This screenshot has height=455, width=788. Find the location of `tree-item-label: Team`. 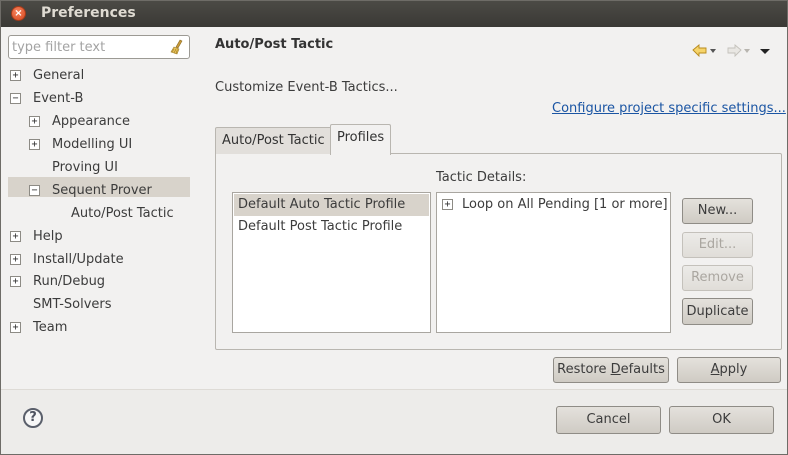

tree-item-label: Team is located at coordinates (50, 327).